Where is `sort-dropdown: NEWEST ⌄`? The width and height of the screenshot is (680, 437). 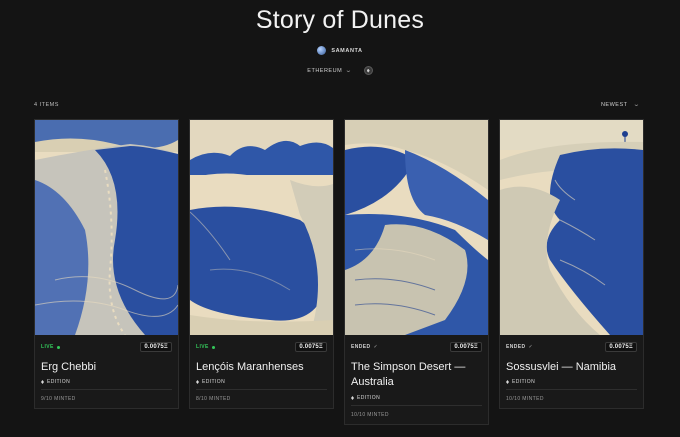
sort-dropdown: NEWEST ⌄ is located at coordinates (621, 105).